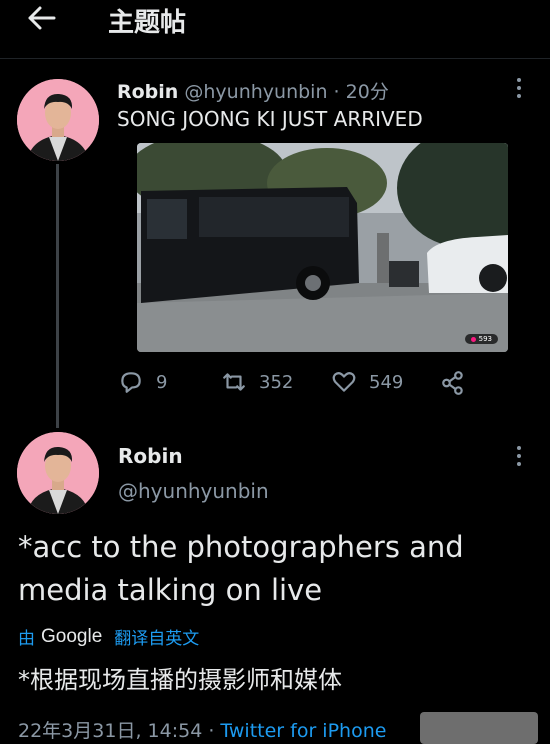 The height and width of the screenshot is (744, 550). Describe the element at coordinates (41, 18) in the screenshot. I see `arrow-left-icon` at that location.